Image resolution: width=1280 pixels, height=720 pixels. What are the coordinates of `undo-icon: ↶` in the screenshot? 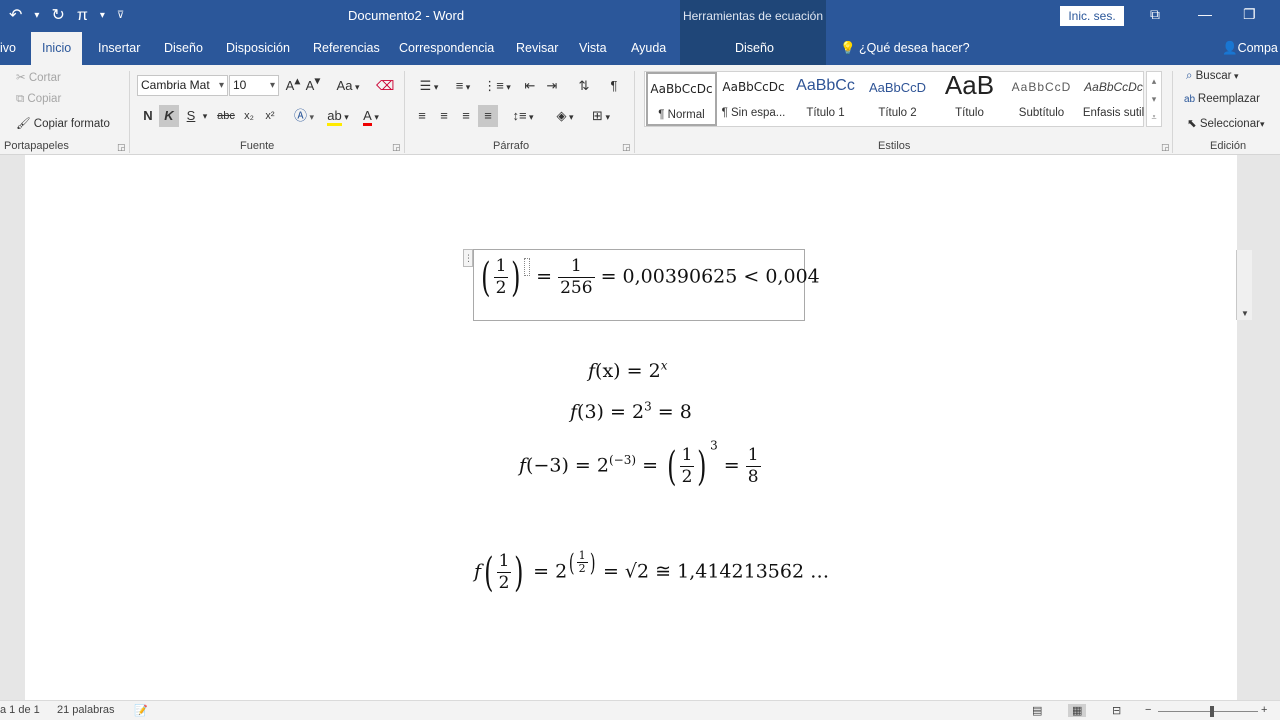 It's located at (15, 16).